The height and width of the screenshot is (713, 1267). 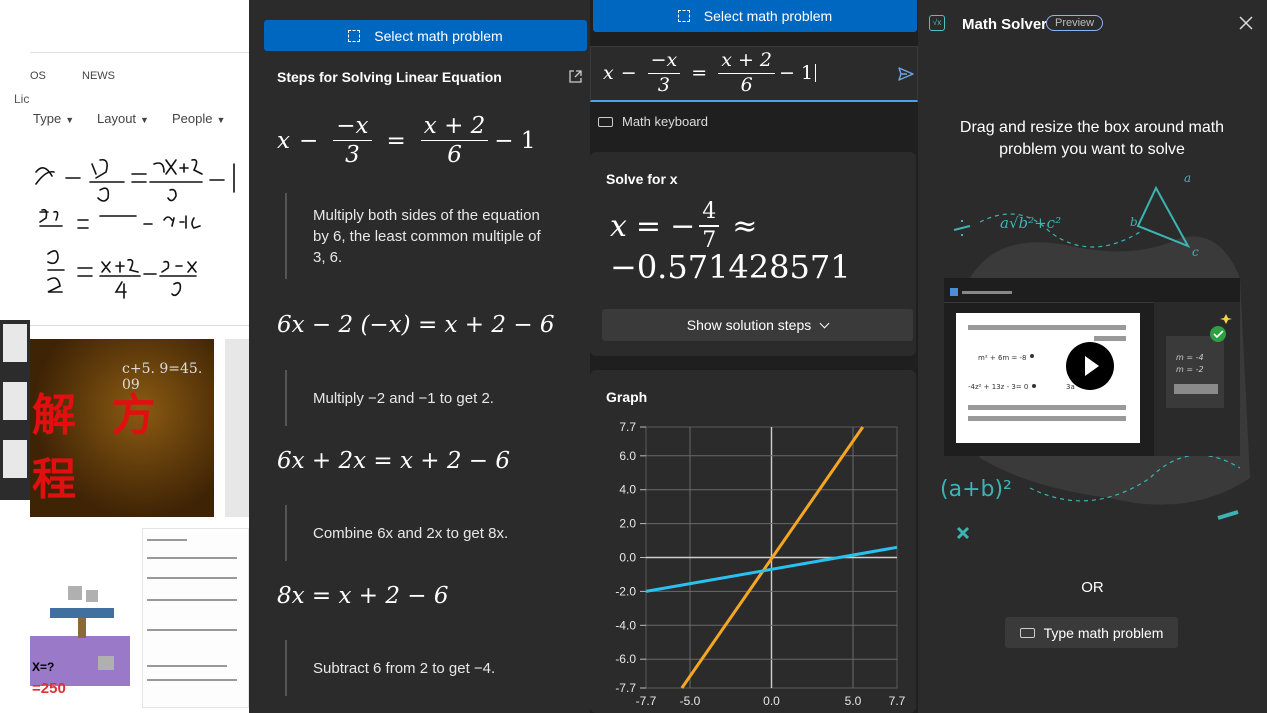 What do you see at coordinates (123, 118) in the screenshot?
I see `filter-layout: Layout ▼` at bounding box center [123, 118].